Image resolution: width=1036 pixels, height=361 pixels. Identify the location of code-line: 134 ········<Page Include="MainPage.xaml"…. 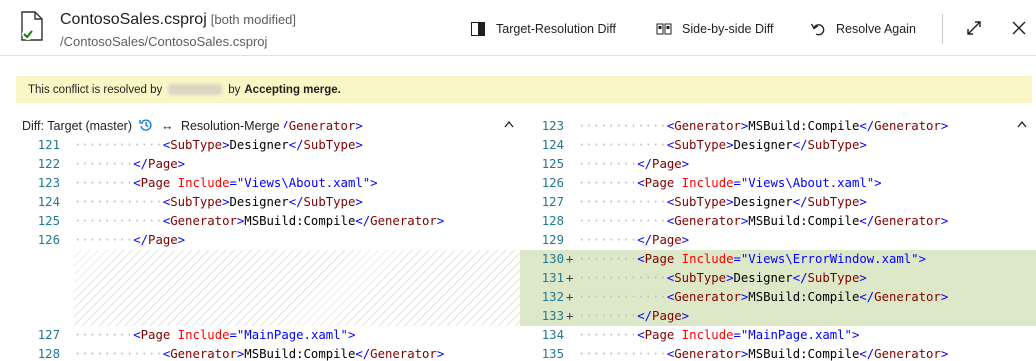
(778, 335).